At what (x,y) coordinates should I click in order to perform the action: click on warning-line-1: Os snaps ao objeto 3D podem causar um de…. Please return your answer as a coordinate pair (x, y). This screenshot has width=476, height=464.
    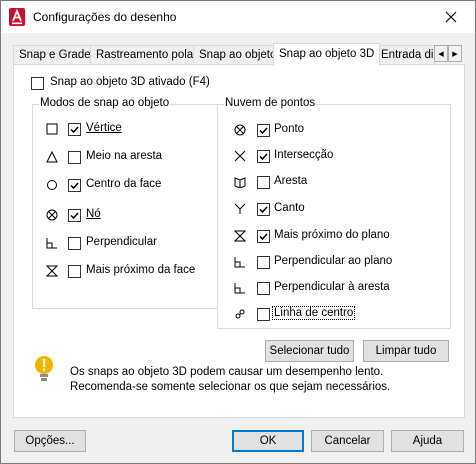
    Looking at the image, I should click on (227, 372).